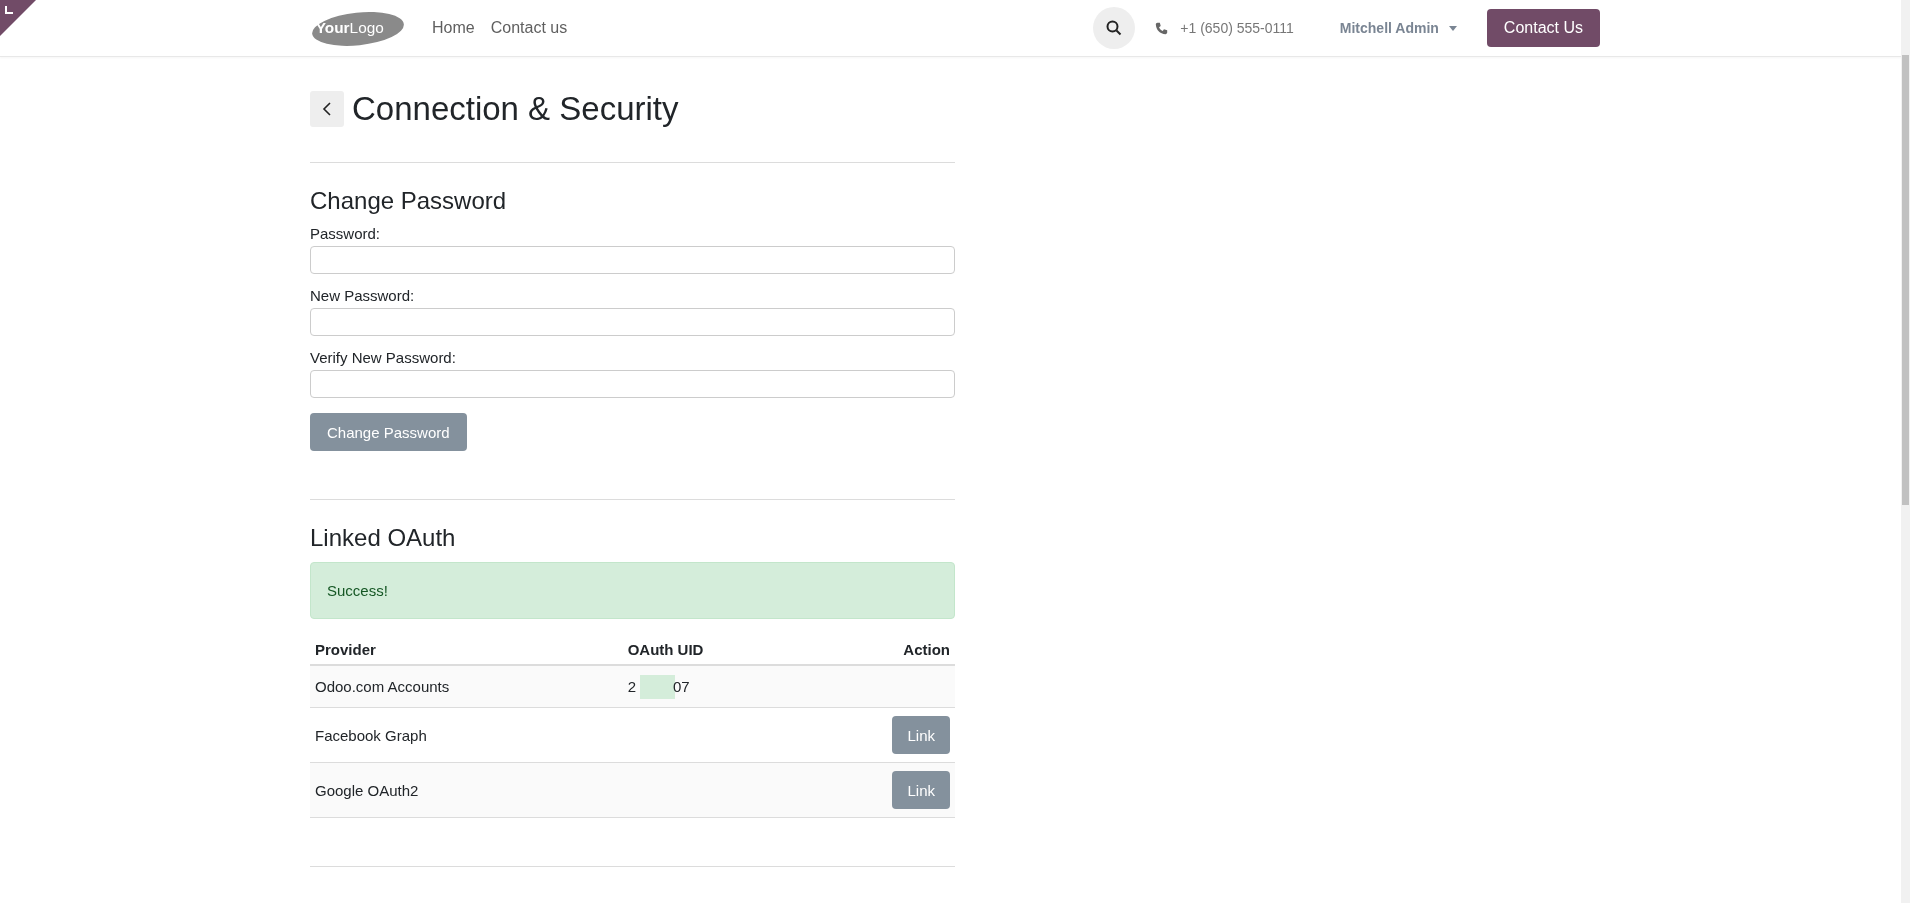 The height and width of the screenshot is (903, 1910). Describe the element at coordinates (18, 18) in the screenshot. I see `corner-badge` at that location.